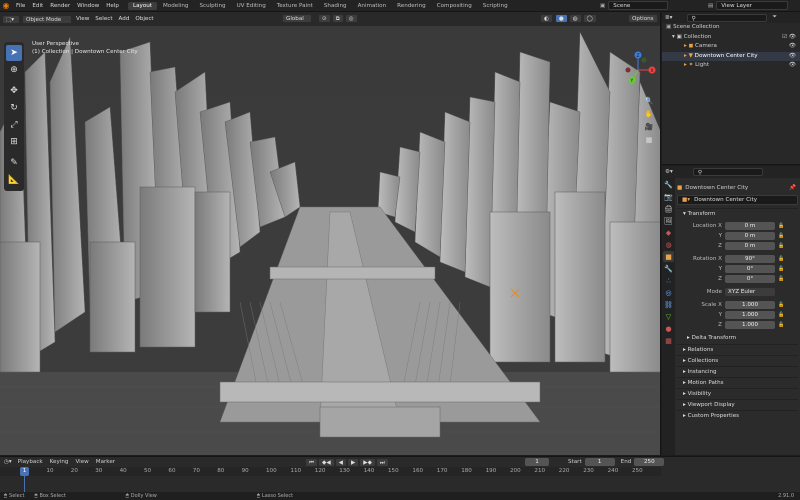 The height and width of the screenshot is (500, 800). What do you see at coordinates (575, 18) in the screenshot?
I see `material-shading-icon: ◍` at bounding box center [575, 18].